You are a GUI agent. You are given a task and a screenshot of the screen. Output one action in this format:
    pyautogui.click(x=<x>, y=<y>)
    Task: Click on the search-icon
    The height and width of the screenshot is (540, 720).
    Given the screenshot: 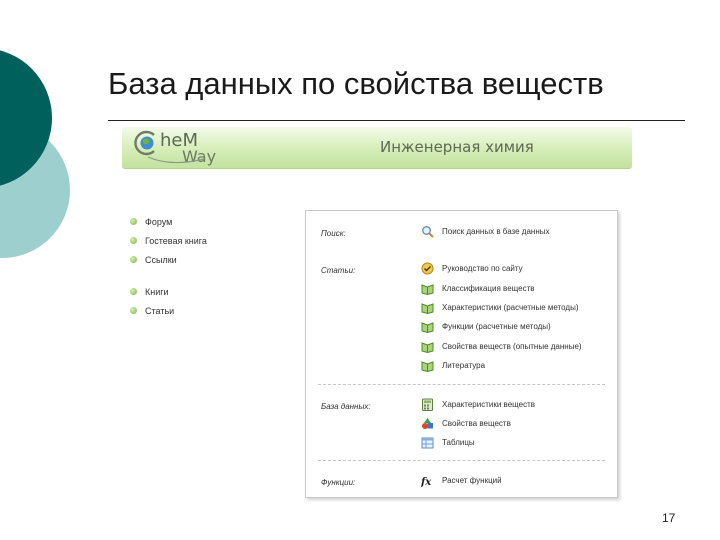 What is the action you would take?
    pyautogui.click(x=428, y=232)
    